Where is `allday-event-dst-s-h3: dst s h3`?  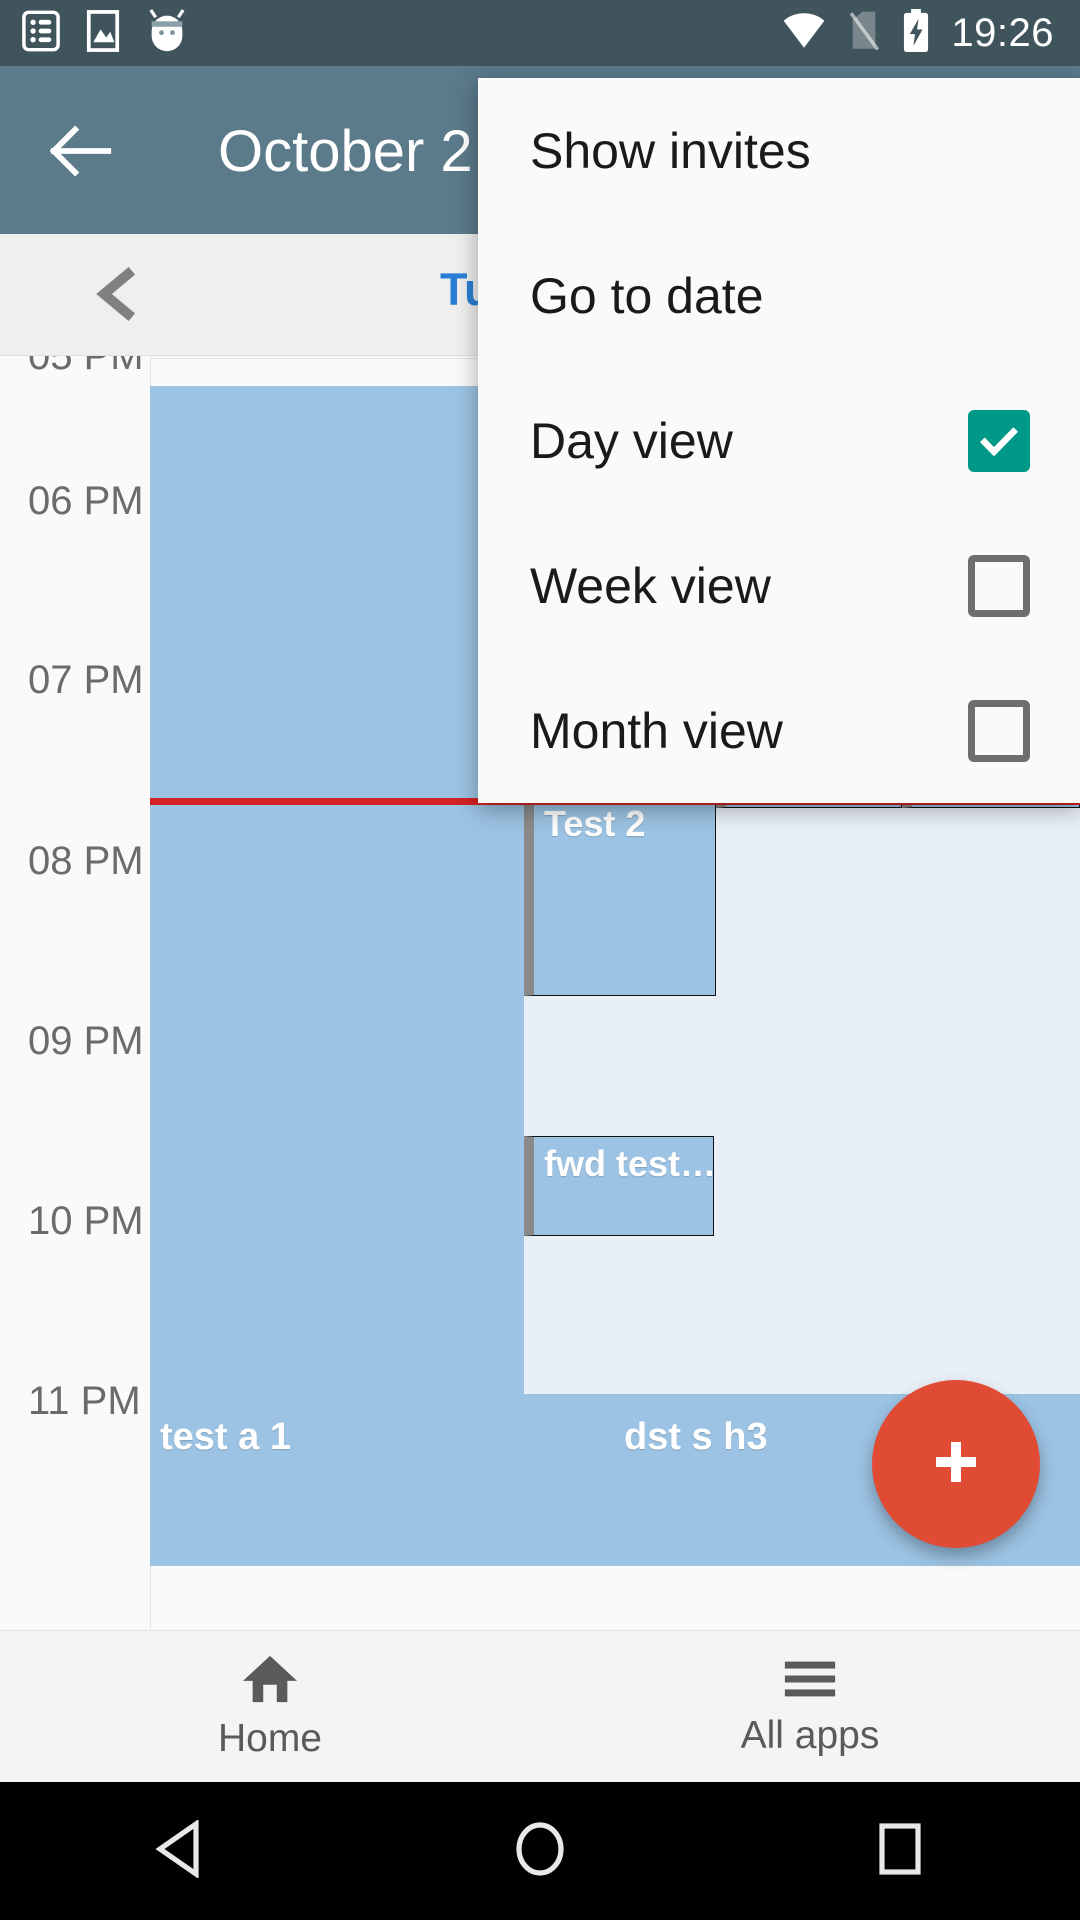 allday-event-dst-s-h3: dst s h3 is located at coordinates (696, 1437).